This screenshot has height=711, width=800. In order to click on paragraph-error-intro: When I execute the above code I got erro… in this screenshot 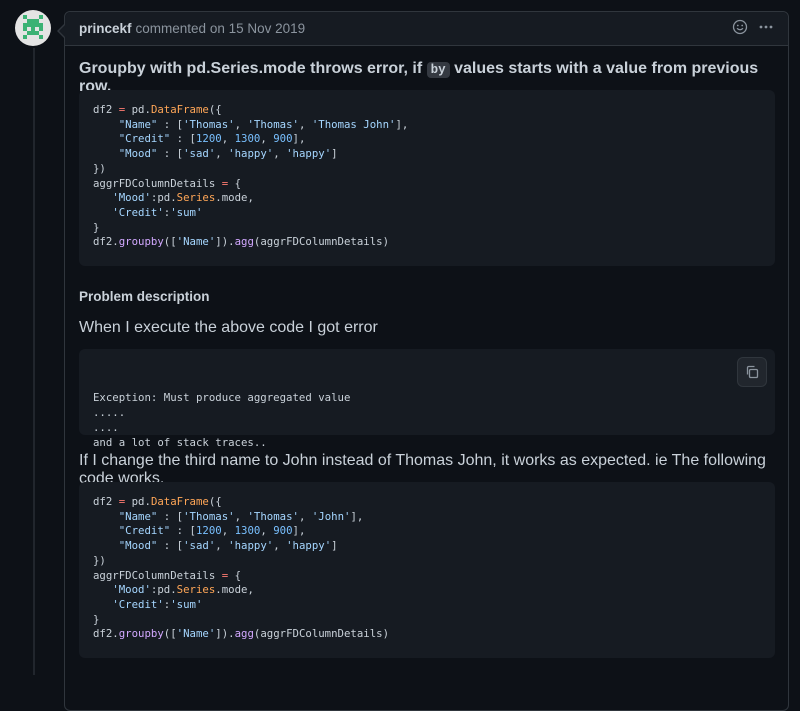, I will do `click(228, 327)`.